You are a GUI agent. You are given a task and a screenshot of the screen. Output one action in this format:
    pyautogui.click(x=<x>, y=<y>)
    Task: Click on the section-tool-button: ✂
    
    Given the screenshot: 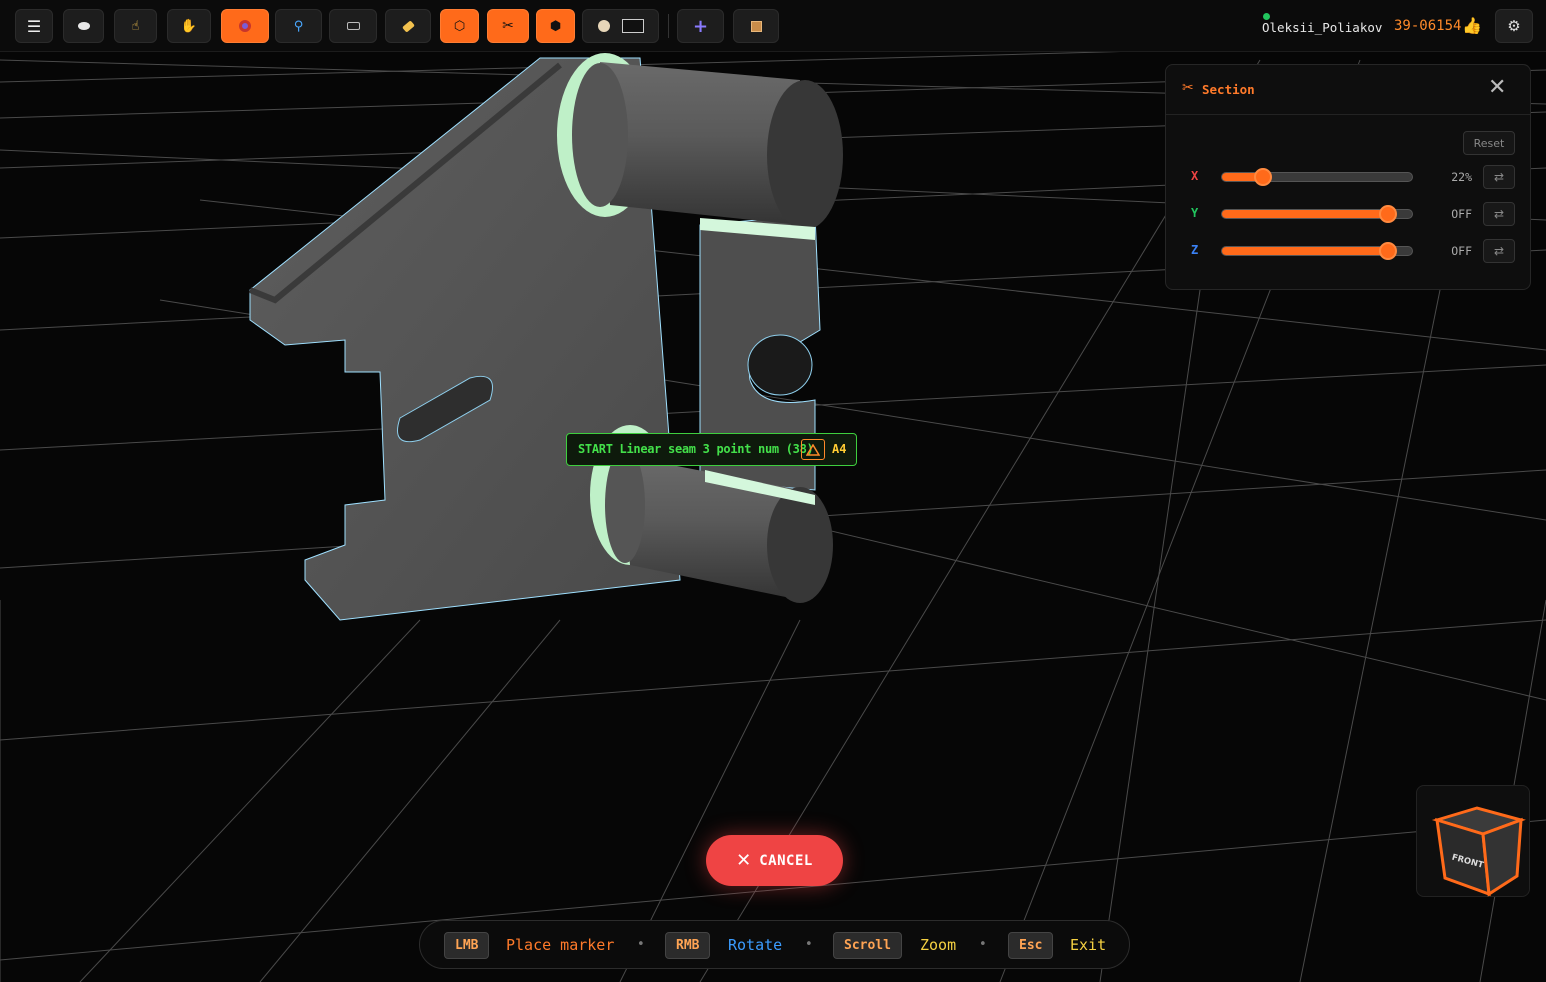 What is the action you would take?
    pyautogui.click(x=508, y=26)
    